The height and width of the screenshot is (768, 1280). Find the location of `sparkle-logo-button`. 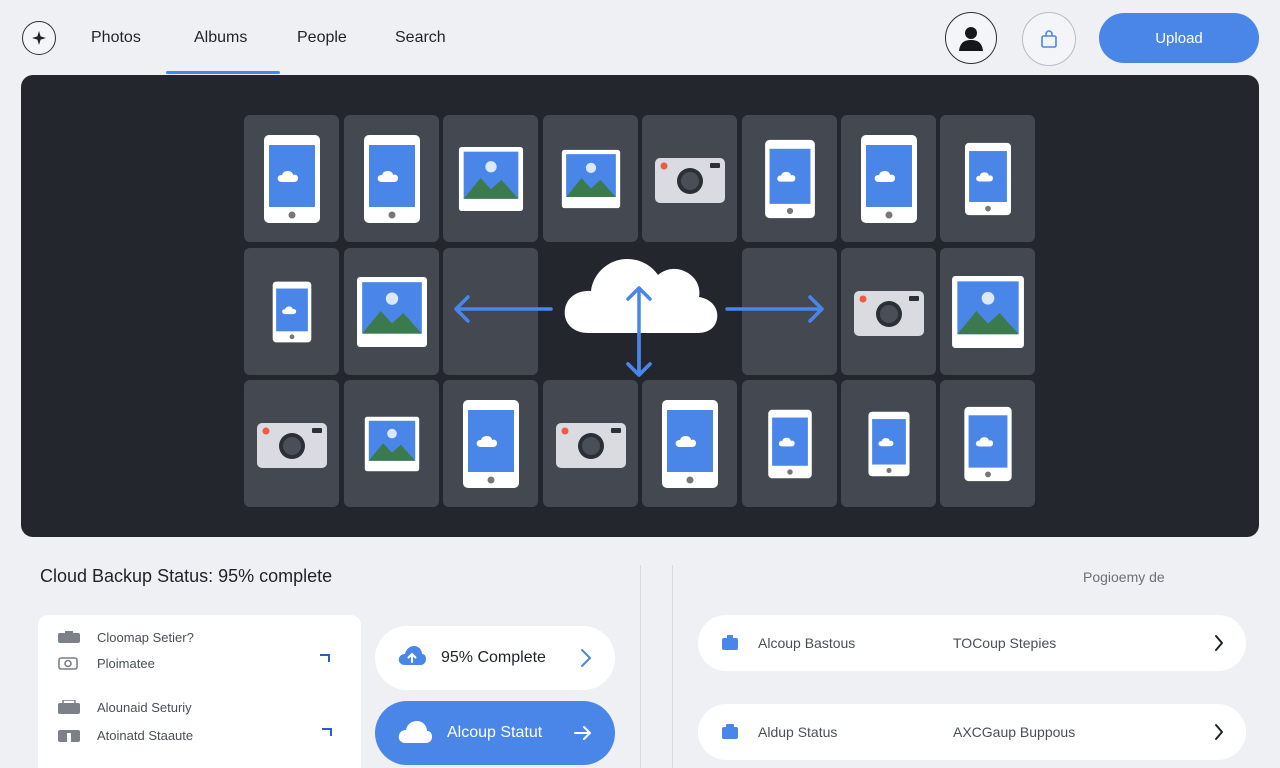

sparkle-logo-button is located at coordinates (39, 38).